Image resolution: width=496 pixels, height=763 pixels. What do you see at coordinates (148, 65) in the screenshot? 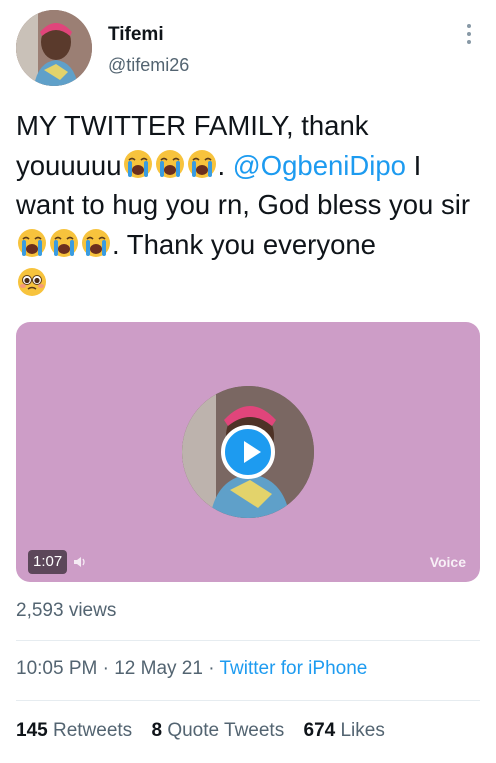
I see `user-handle: @tifemi26` at bounding box center [148, 65].